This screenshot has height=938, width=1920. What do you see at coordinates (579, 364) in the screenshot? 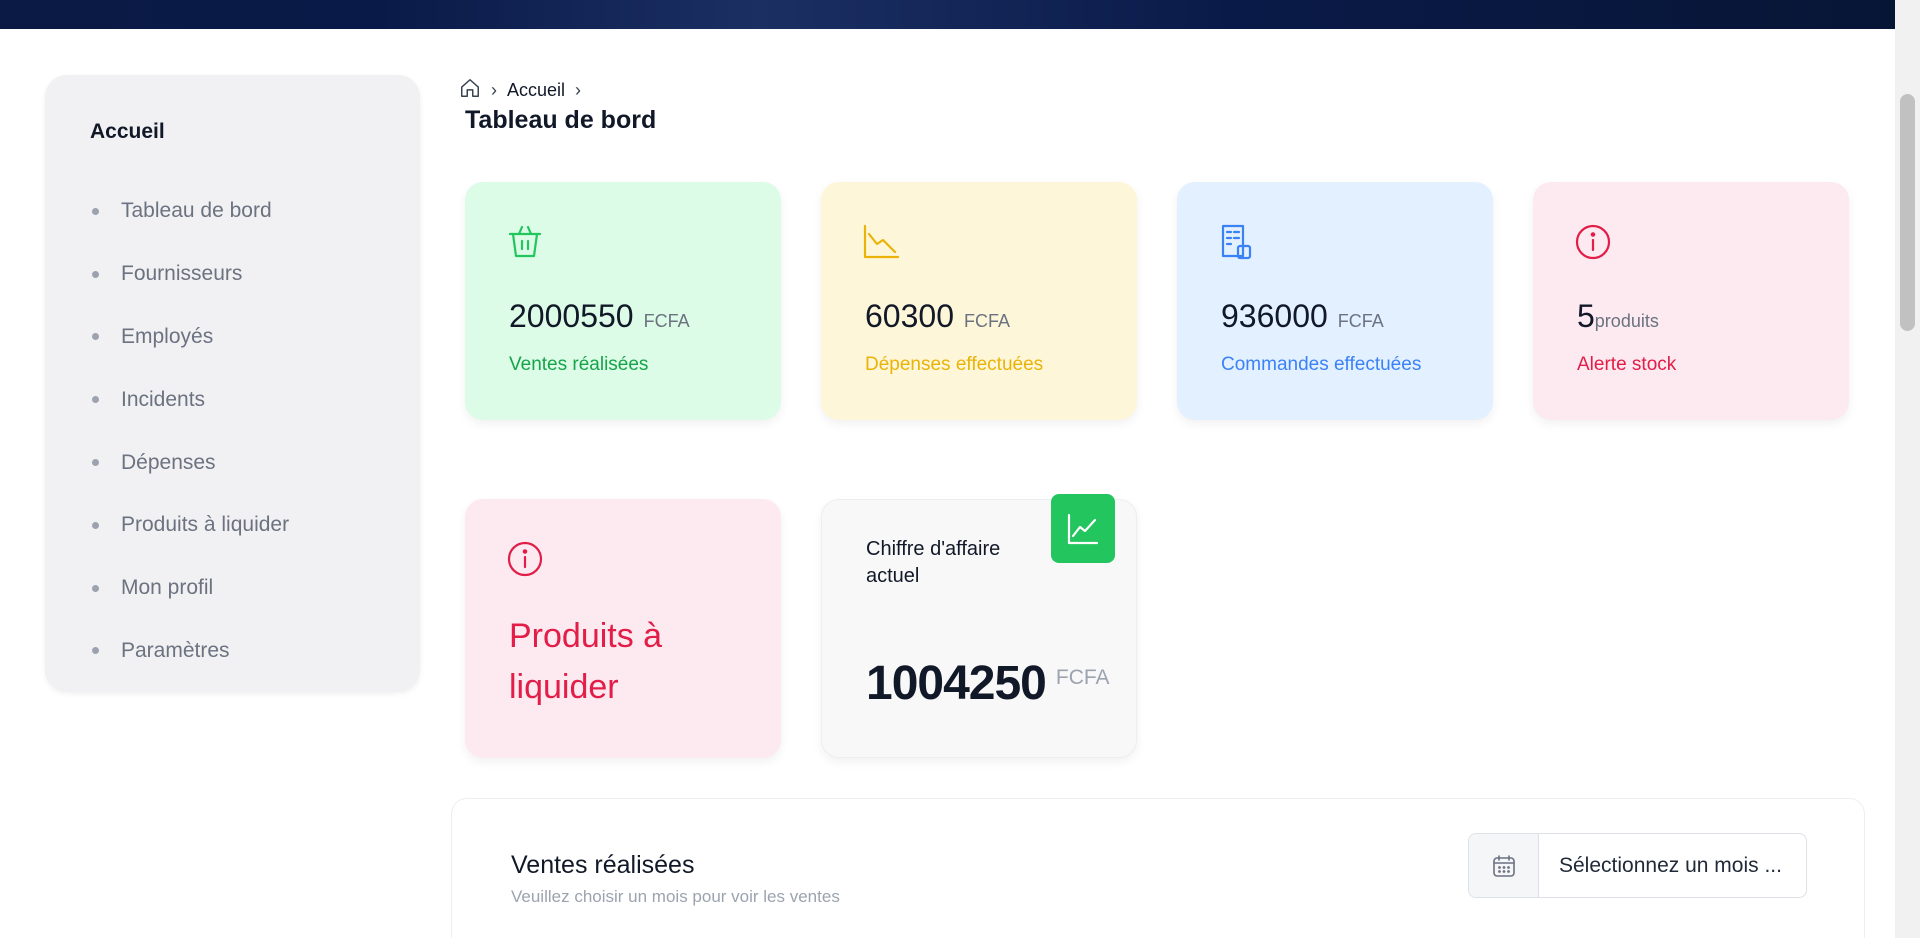
I see `stat-label: Ventes réalisées` at bounding box center [579, 364].